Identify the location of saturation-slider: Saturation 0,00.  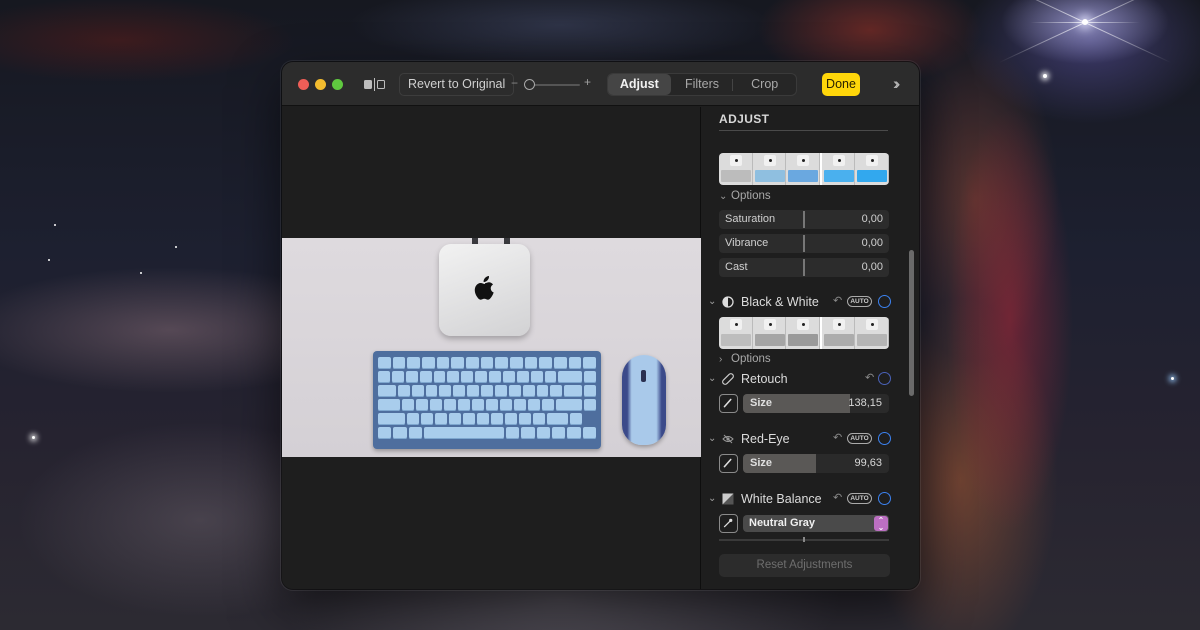
(804, 219).